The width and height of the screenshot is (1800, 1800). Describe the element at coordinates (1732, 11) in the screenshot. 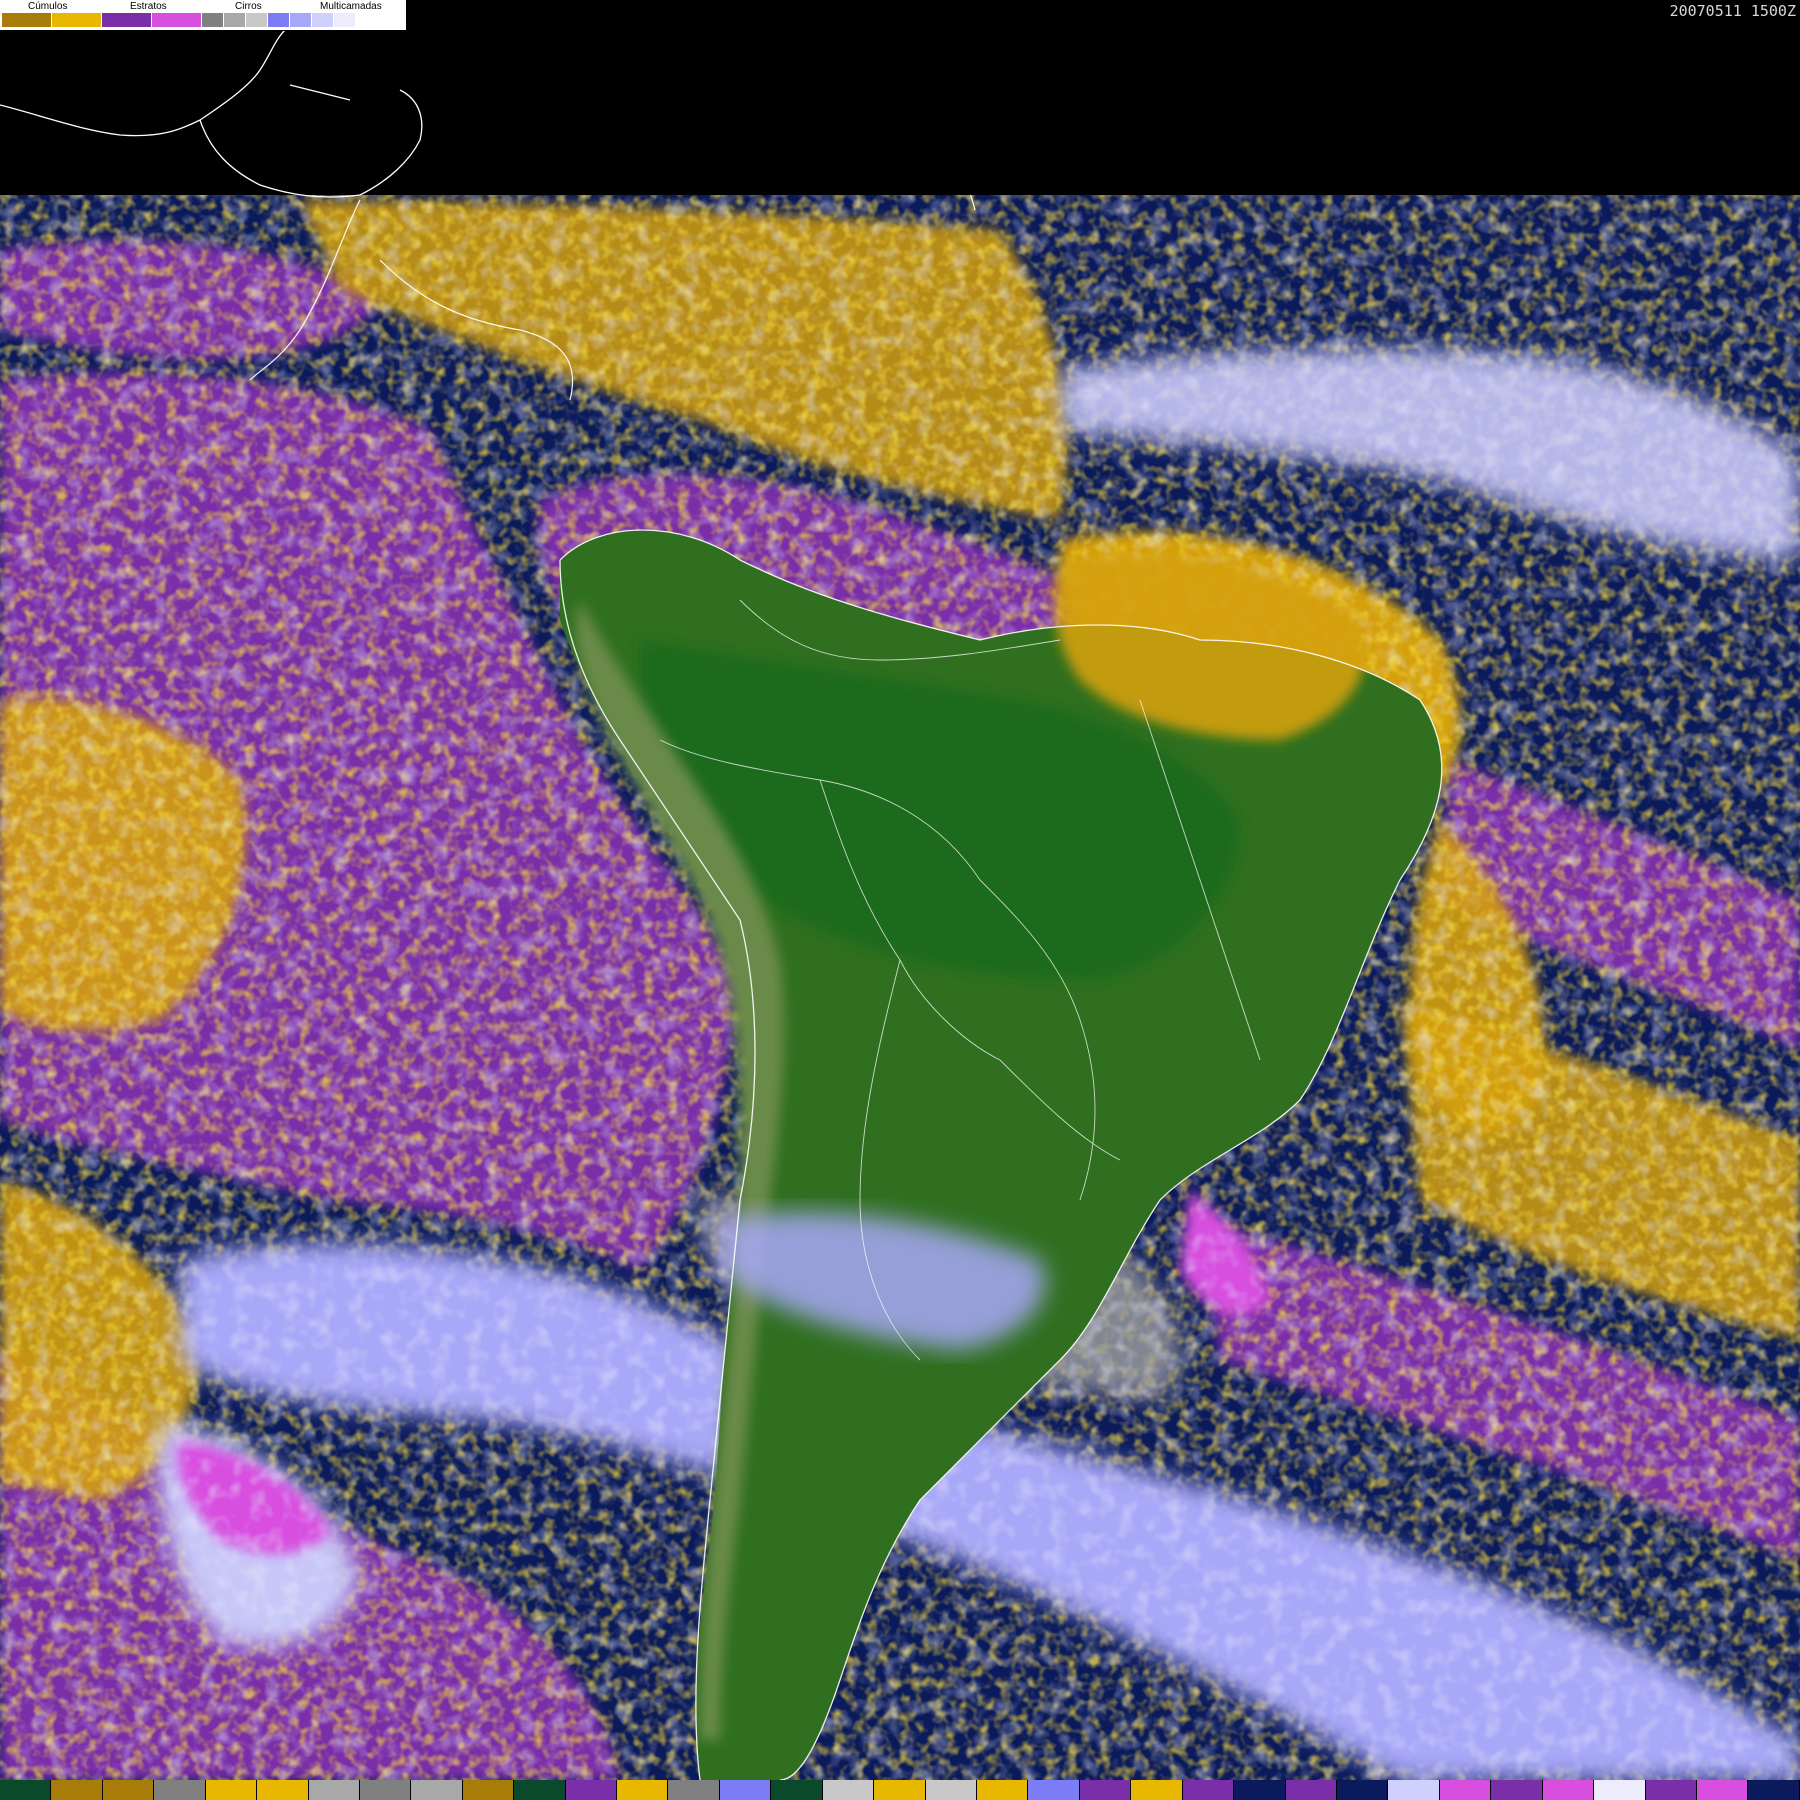

I see `image-timestamp: 20070511 1500Z` at that location.